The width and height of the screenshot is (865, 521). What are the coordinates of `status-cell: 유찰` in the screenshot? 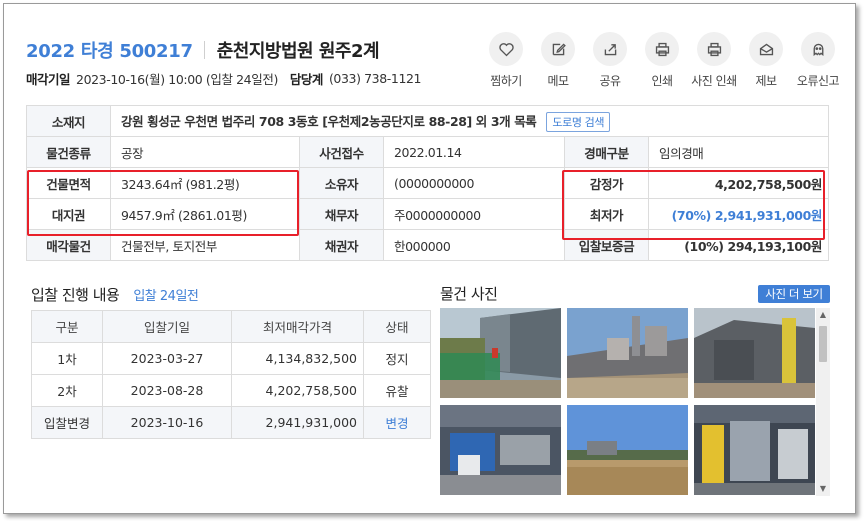 It's located at (397, 390).